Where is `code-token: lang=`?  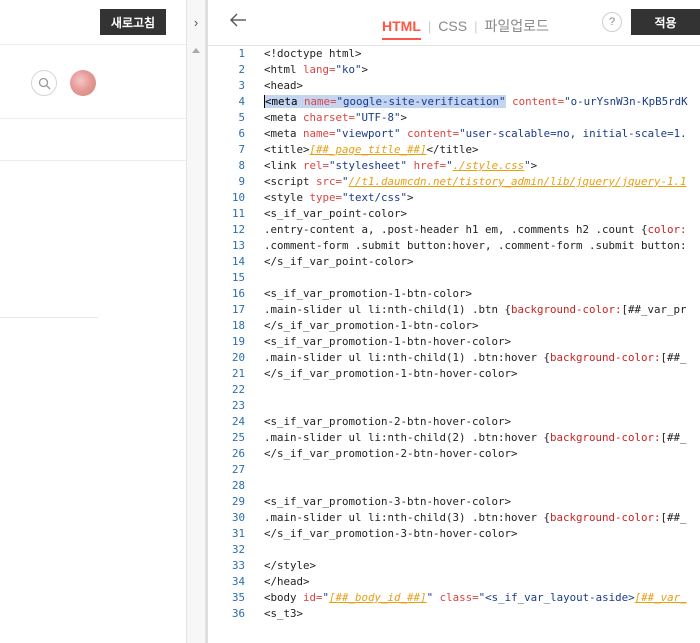
code-token: lang= is located at coordinates (319, 69).